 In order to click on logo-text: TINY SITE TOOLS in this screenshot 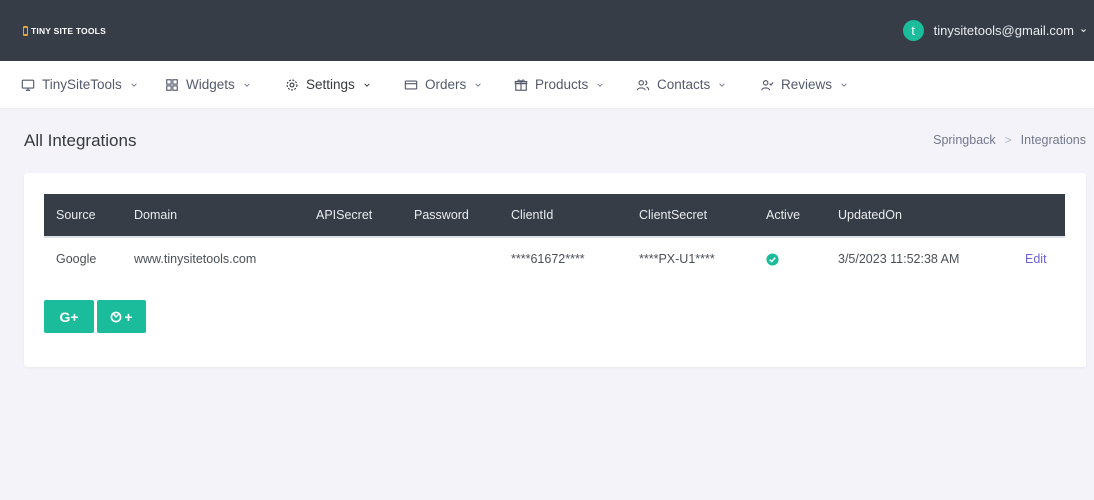, I will do `click(68, 31)`.